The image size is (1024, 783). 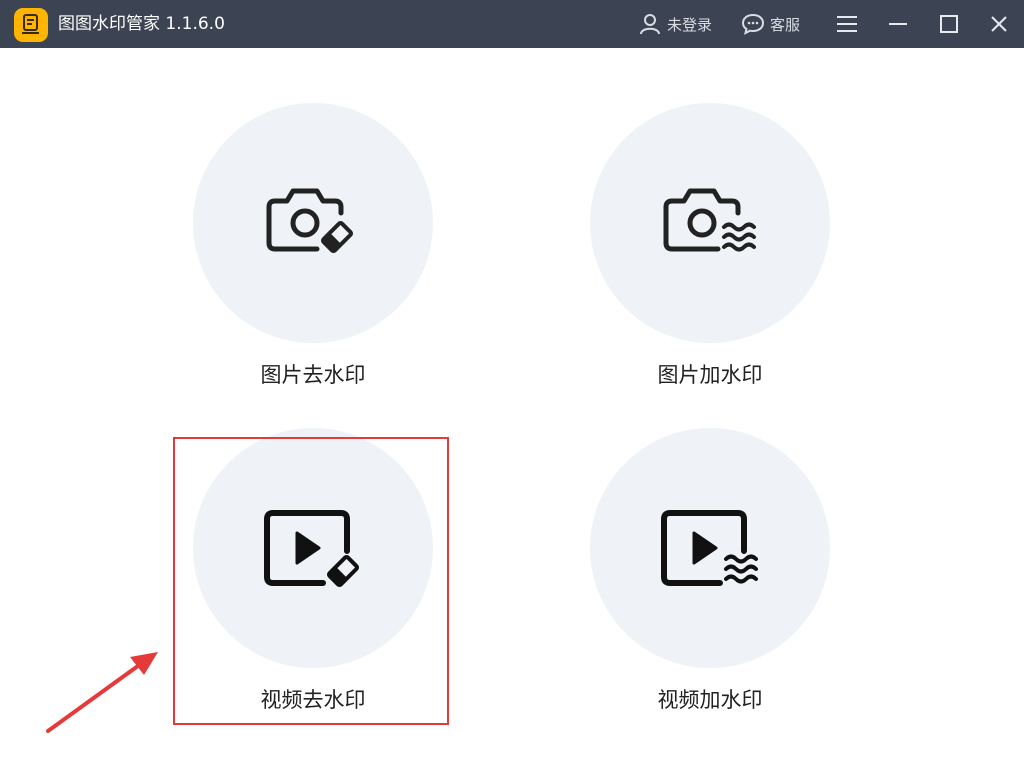 I want to click on minimize-icon, so click(x=898, y=24).